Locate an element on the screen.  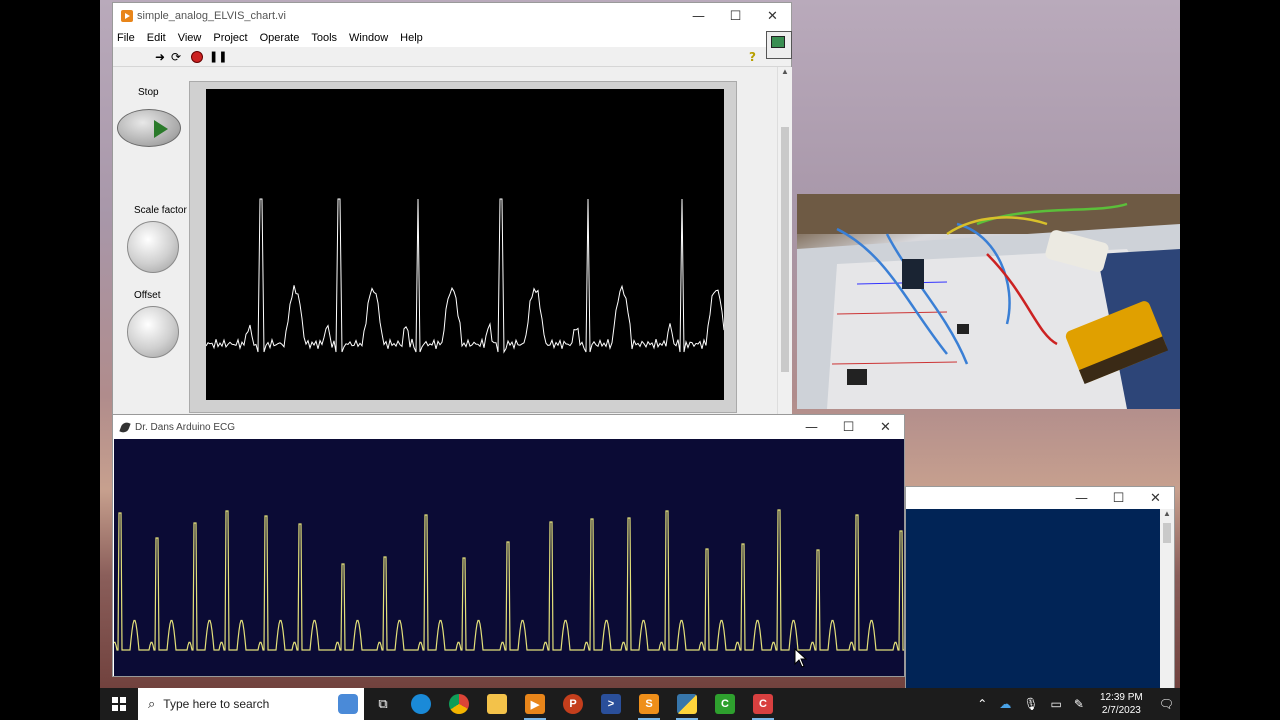
task-view-icon: ⧉ is located at coordinates (383, 704).